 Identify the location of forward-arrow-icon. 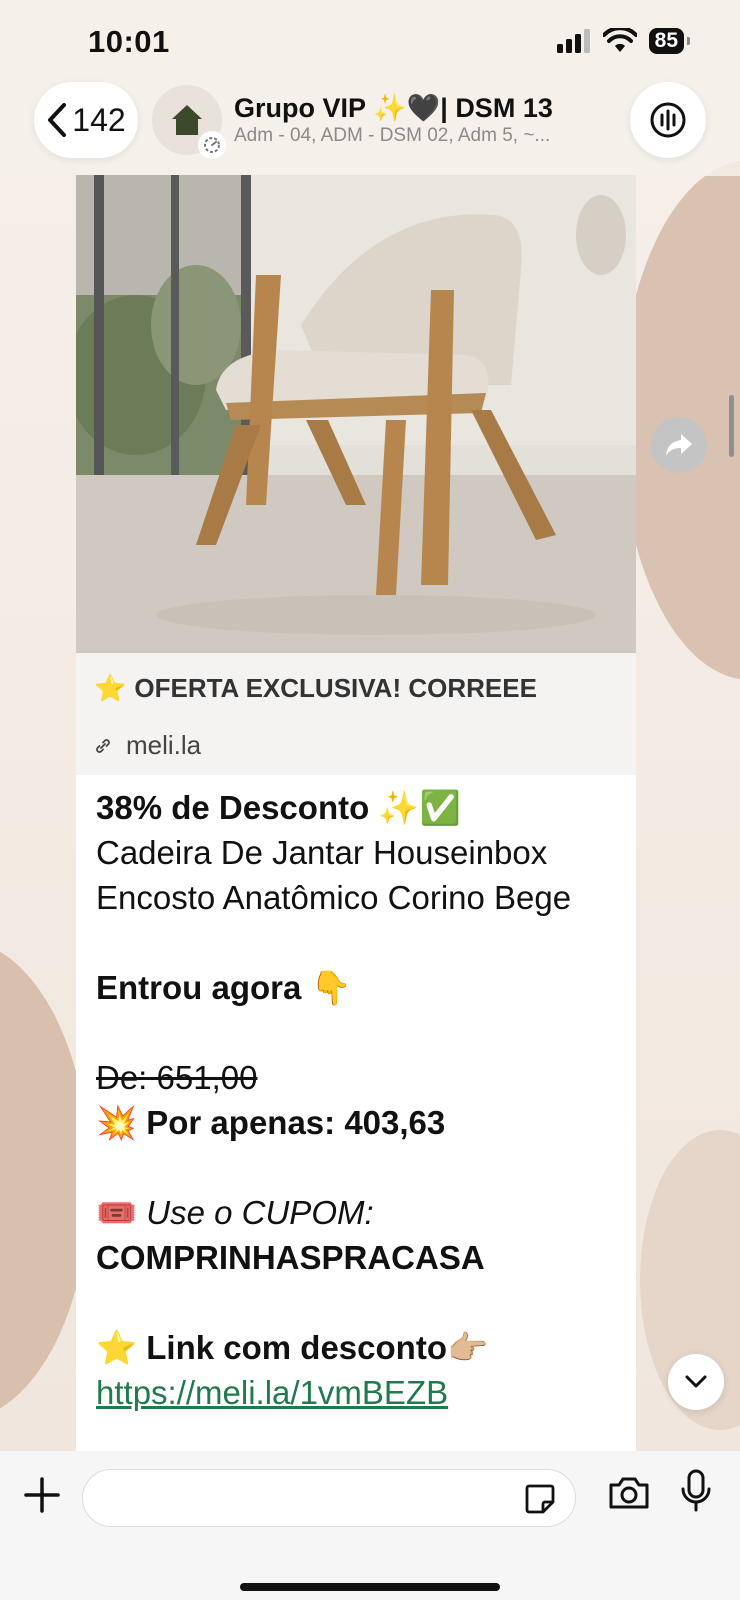
(679, 445).